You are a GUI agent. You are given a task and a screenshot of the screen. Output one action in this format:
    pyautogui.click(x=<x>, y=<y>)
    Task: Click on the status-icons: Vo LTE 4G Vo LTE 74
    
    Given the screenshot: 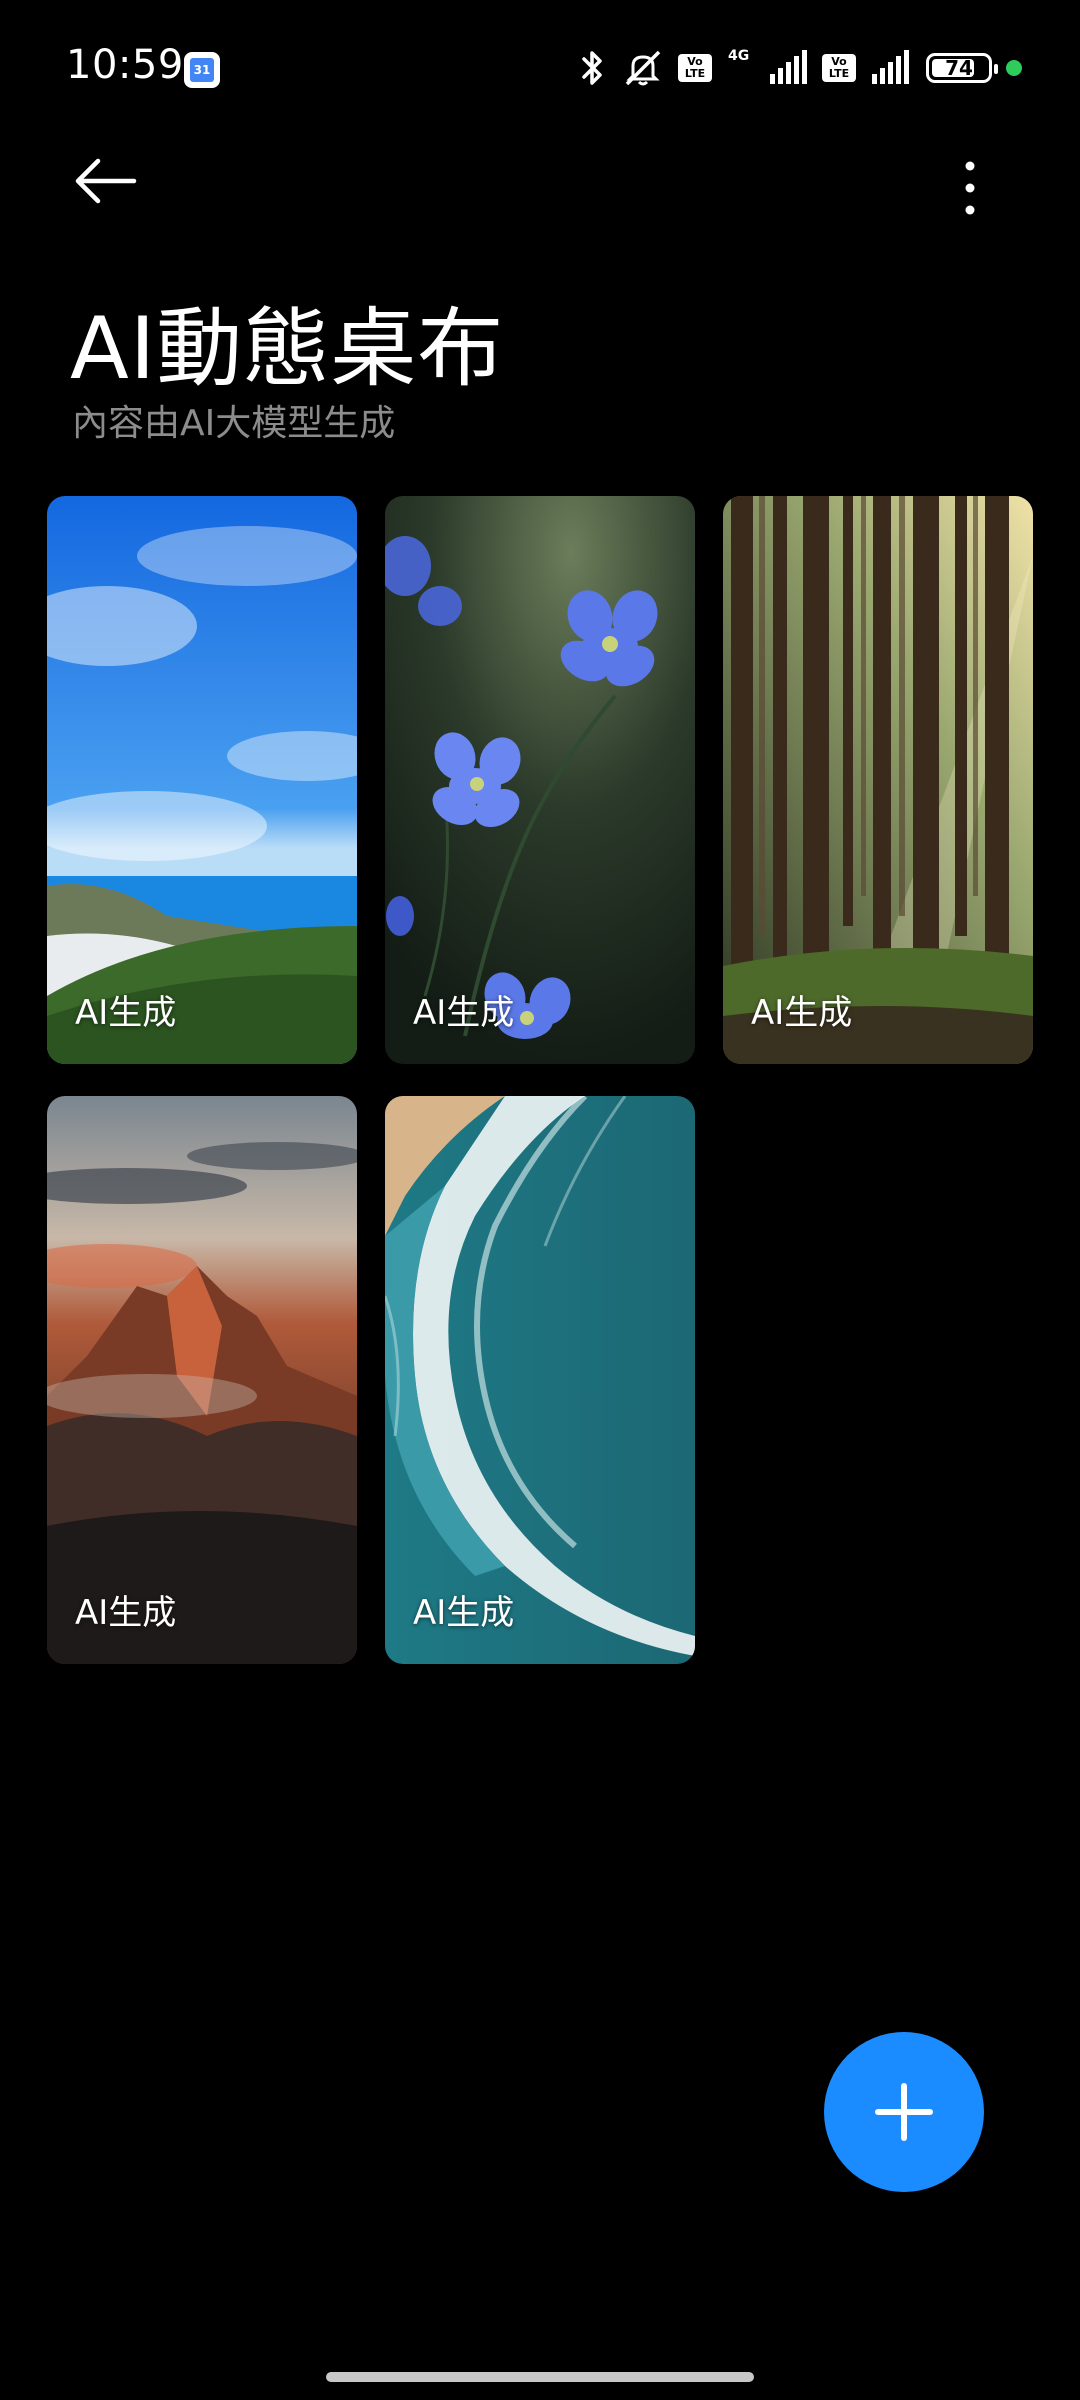 What is the action you would take?
    pyautogui.click(x=800, y=68)
    